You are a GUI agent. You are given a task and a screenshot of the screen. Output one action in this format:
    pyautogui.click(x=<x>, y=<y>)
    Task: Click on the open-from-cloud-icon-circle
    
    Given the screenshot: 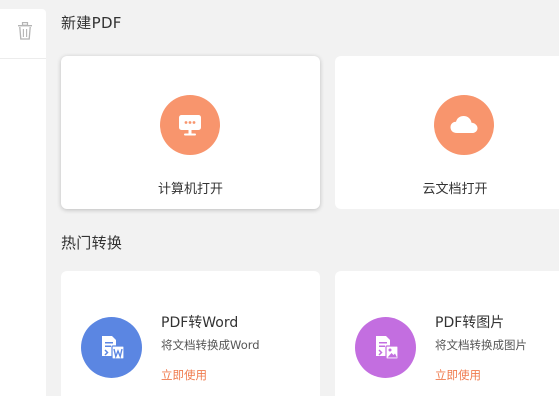 What is the action you would take?
    pyautogui.click(x=464, y=125)
    